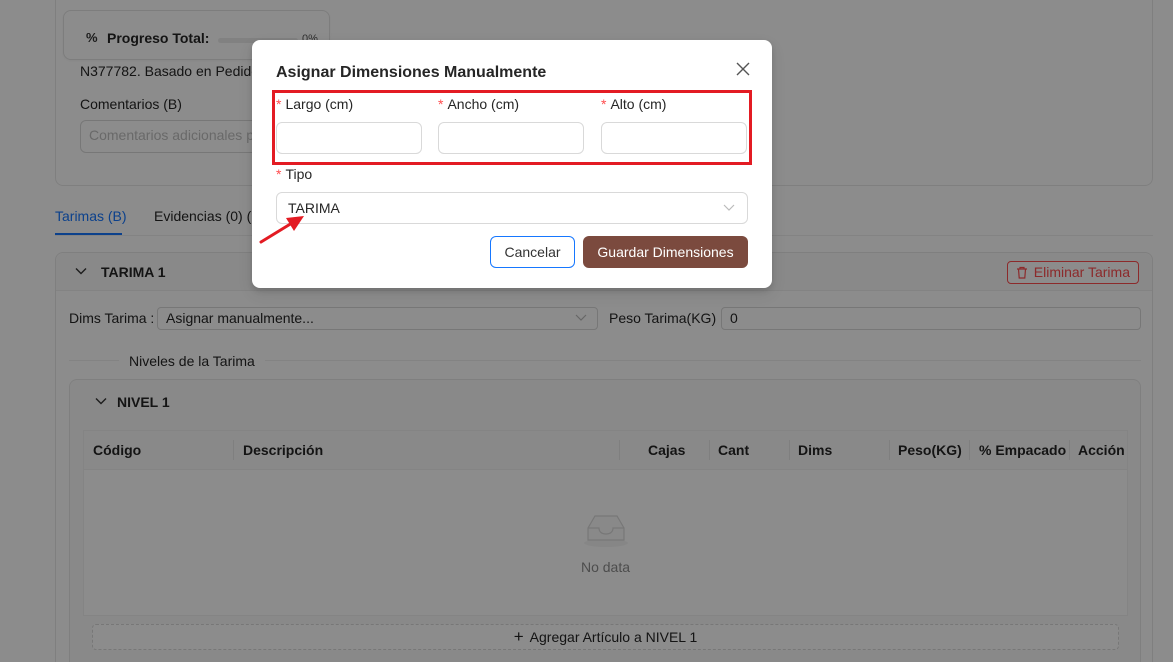  Describe the element at coordinates (281, 230) in the screenshot. I see `annotation-arrow-icon` at that location.